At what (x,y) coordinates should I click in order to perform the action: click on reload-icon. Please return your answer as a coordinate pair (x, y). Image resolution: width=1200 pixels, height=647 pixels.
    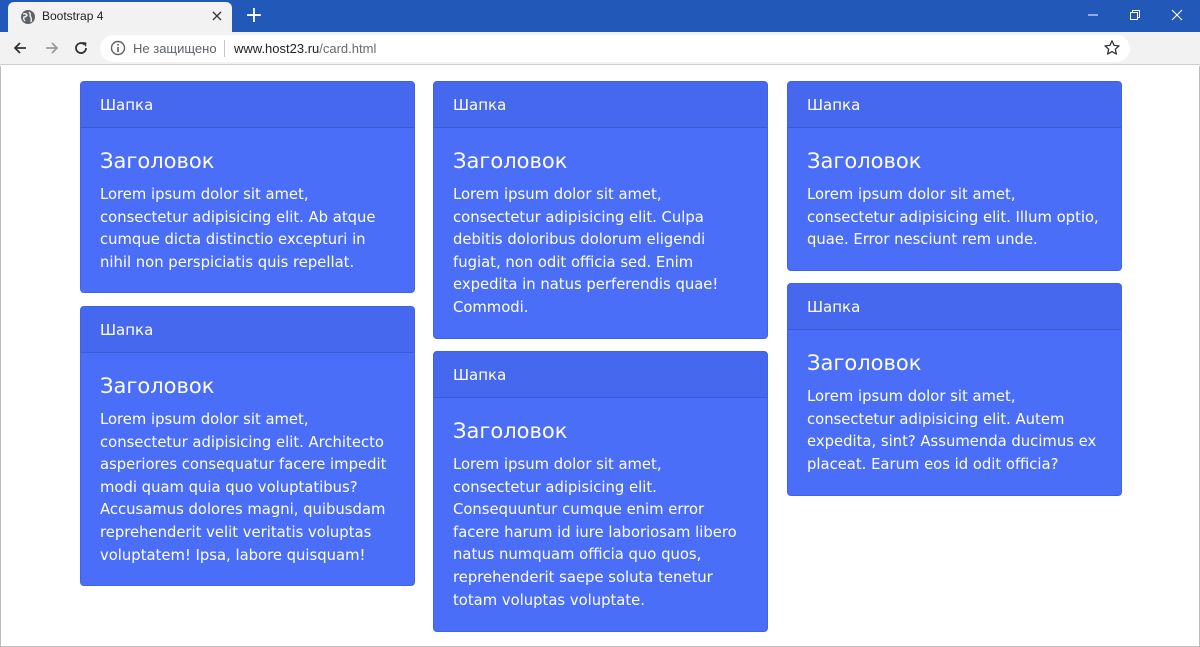
    Looking at the image, I should click on (81, 48).